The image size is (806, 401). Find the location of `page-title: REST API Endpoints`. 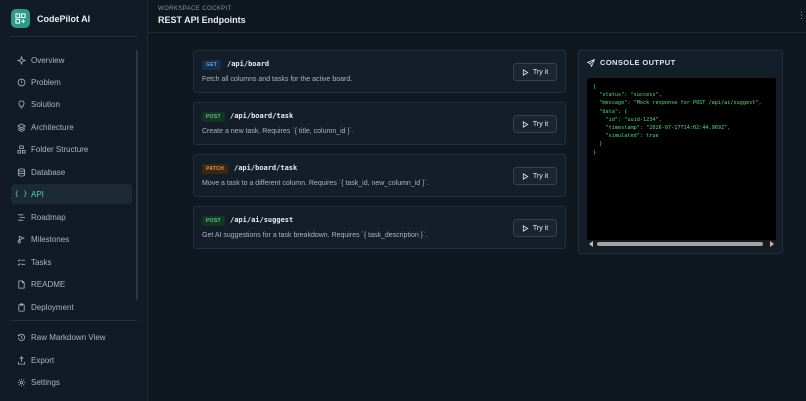

page-title: REST API Endpoints is located at coordinates (202, 20).